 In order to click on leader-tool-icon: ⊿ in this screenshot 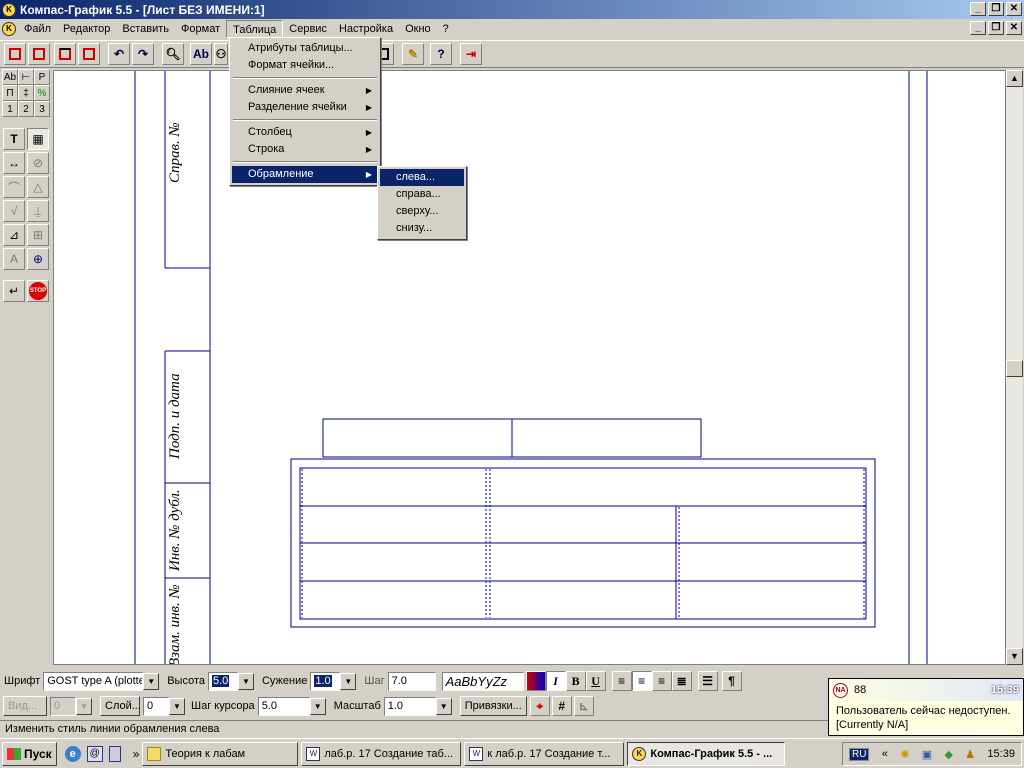, I will do `click(14, 235)`.